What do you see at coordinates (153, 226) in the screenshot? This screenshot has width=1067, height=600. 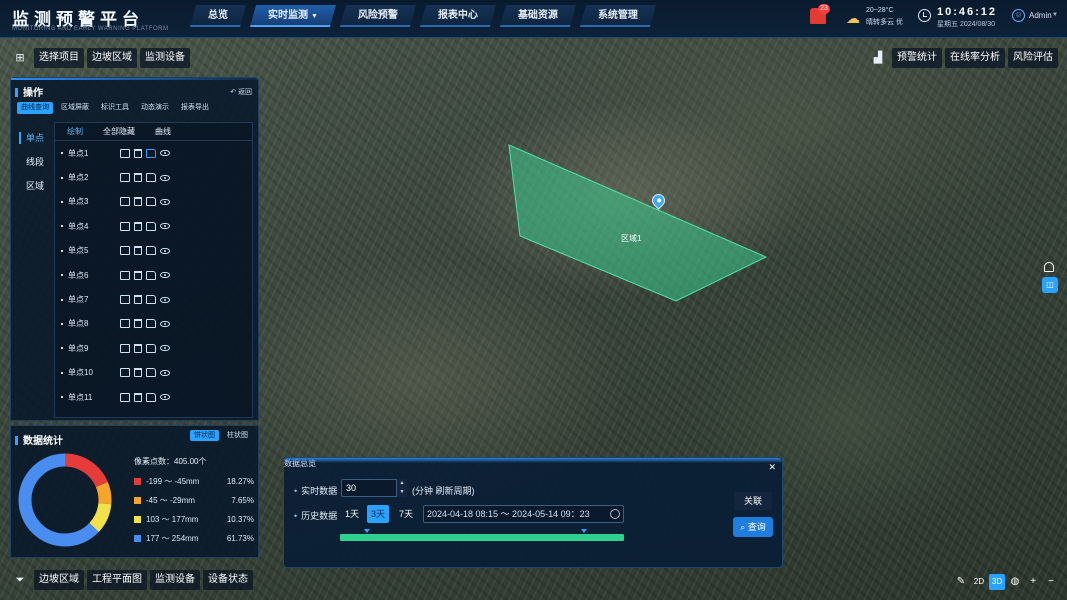 I see `list-item: 单点4` at bounding box center [153, 226].